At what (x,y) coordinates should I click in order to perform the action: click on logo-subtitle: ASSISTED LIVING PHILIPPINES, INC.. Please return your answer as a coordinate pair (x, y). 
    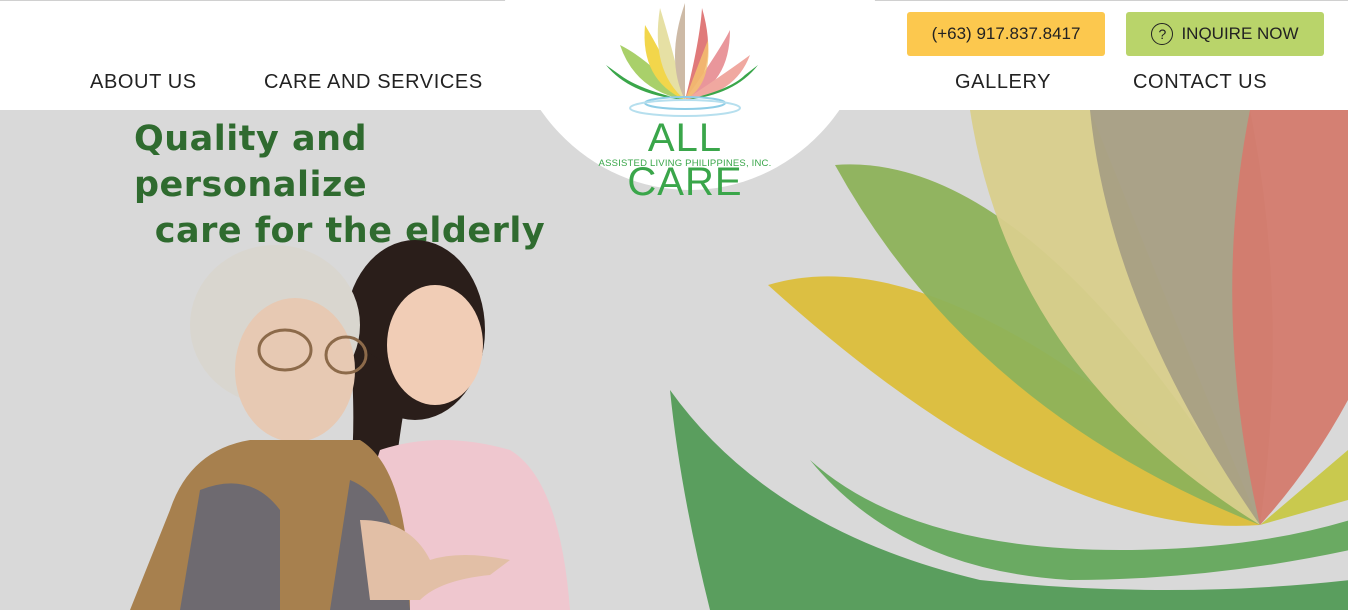
    Looking at the image, I should click on (685, 163).